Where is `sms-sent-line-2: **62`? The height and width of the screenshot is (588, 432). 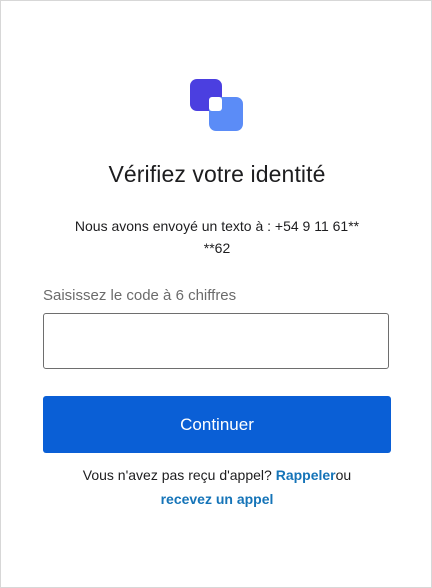
sms-sent-line-2: **62 is located at coordinates (217, 248).